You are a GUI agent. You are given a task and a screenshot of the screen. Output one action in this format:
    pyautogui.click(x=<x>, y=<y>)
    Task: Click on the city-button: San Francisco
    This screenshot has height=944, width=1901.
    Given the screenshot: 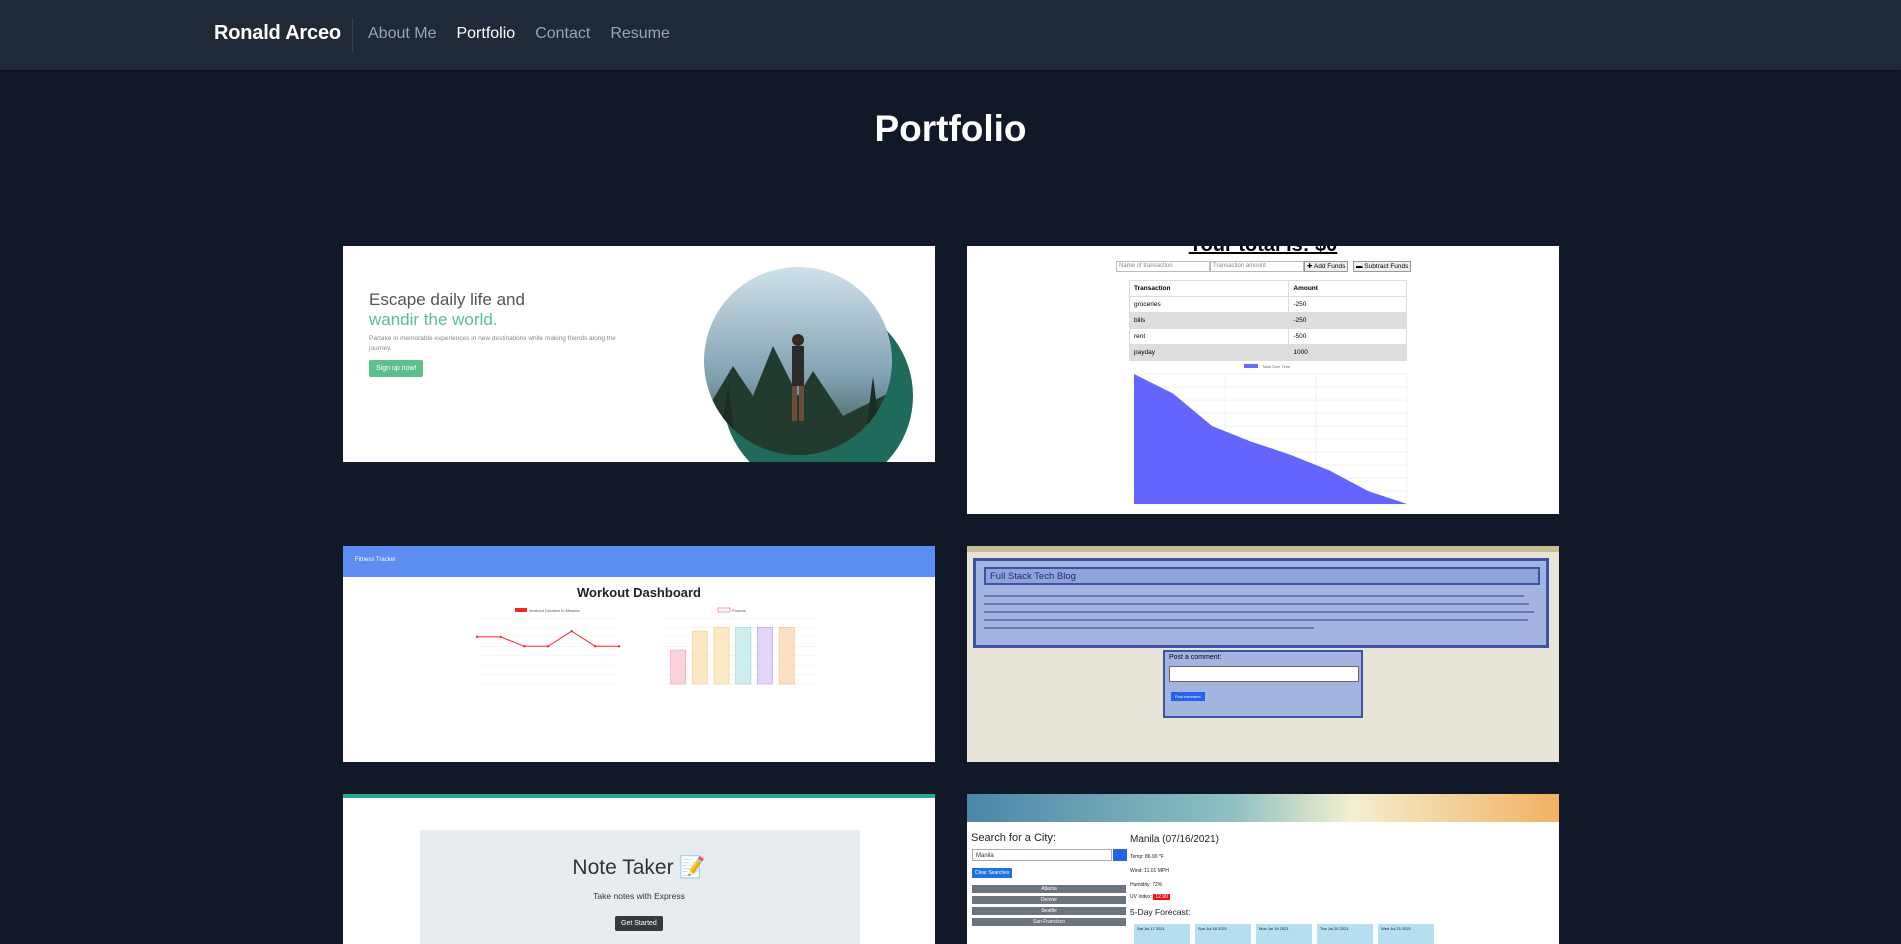 What is the action you would take?
    pyautogui.click(x=1049, y=922)
    